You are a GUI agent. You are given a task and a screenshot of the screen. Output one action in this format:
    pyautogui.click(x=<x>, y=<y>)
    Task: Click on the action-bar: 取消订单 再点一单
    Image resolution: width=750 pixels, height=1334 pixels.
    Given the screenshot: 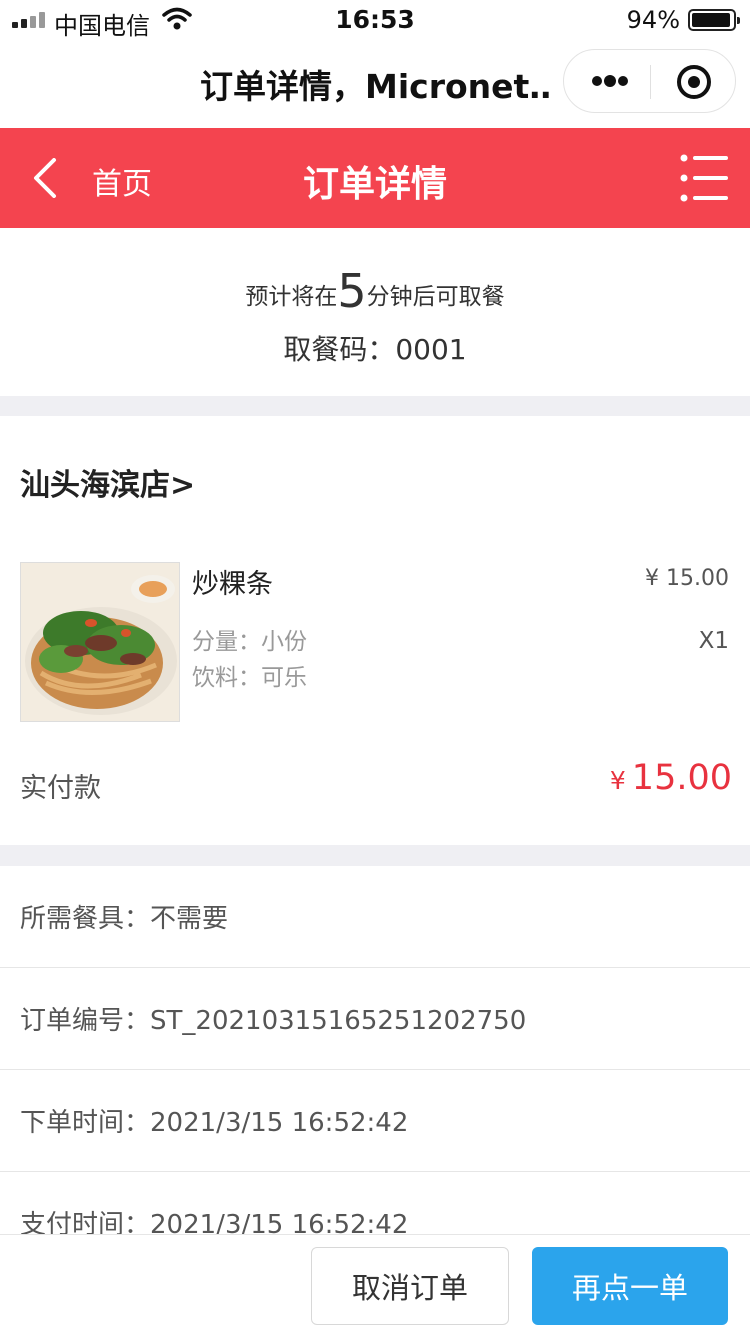 What is the action you would take?
    pyautogui.click(x=375, y=1284)
    